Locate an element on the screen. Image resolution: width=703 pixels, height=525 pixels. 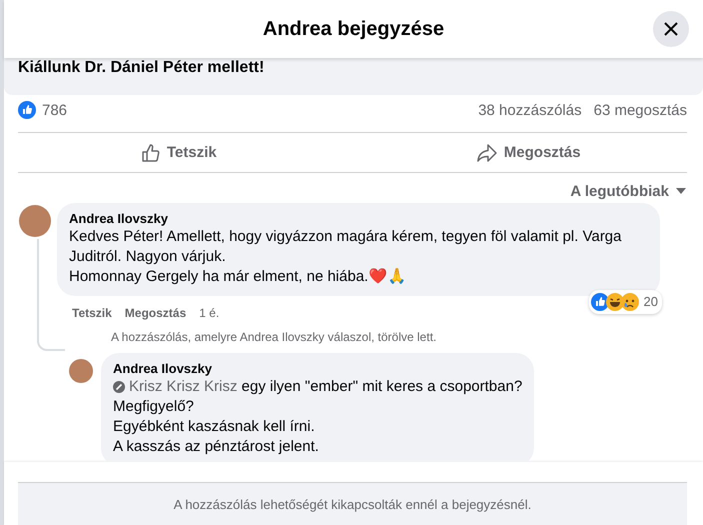
reaction-summary: 20 is located at coordinates (625, 302).